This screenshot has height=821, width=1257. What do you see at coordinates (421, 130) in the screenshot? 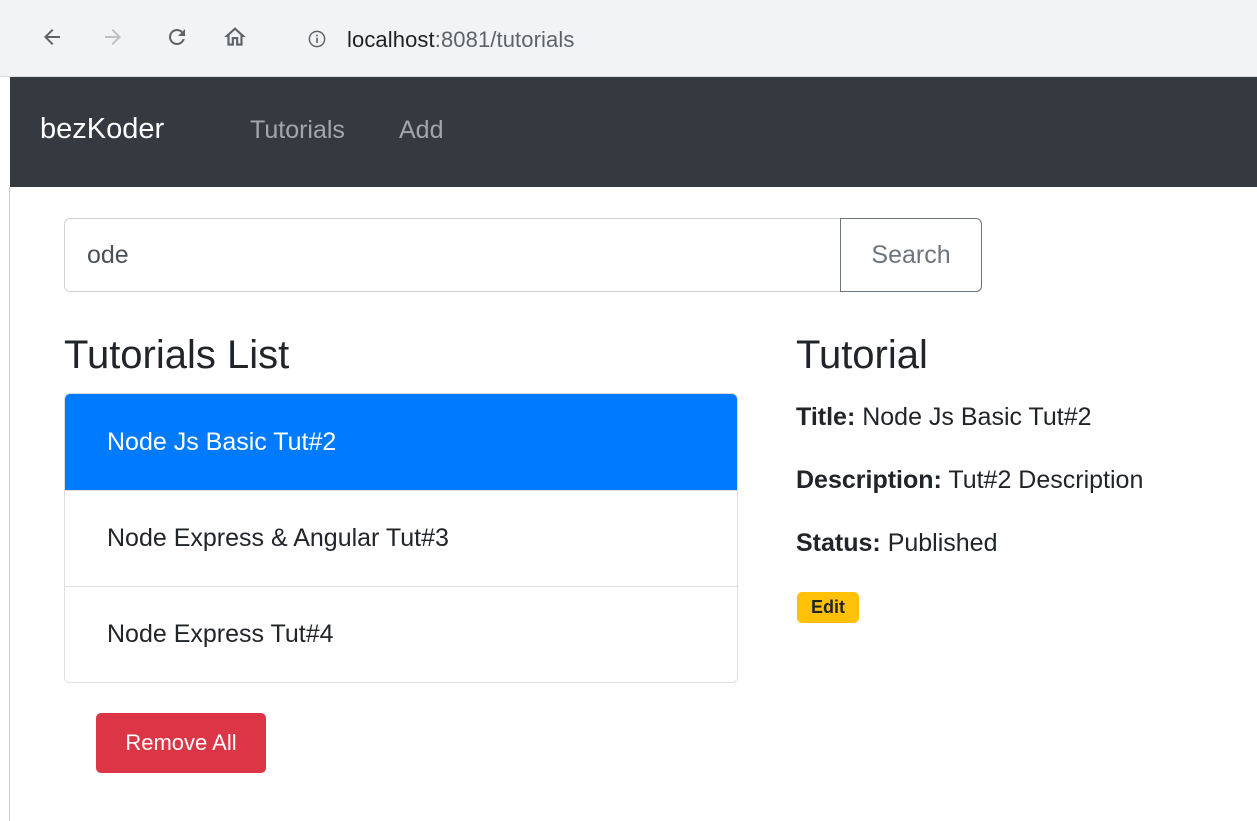
I see `nav-link-add: Add` at bounding box center [421, 130].